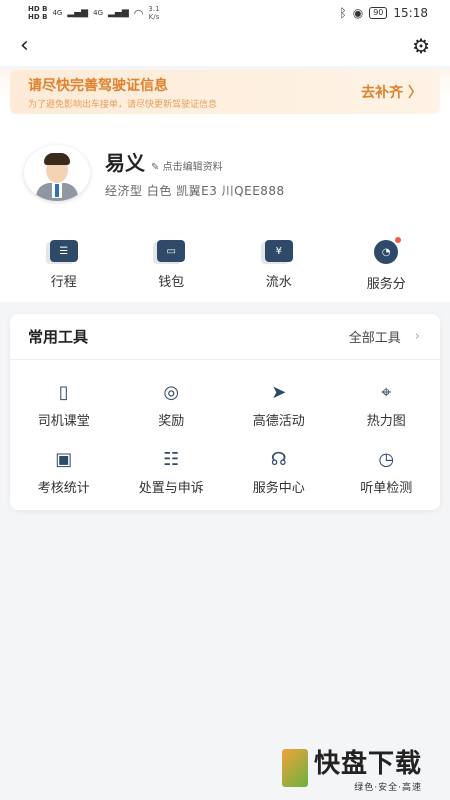 This screenshot has width=450, height=800. Describe the element at coordinates (391, 92) in the screenshot. I see `banner-action-link: 去补齐 〉` at that location.